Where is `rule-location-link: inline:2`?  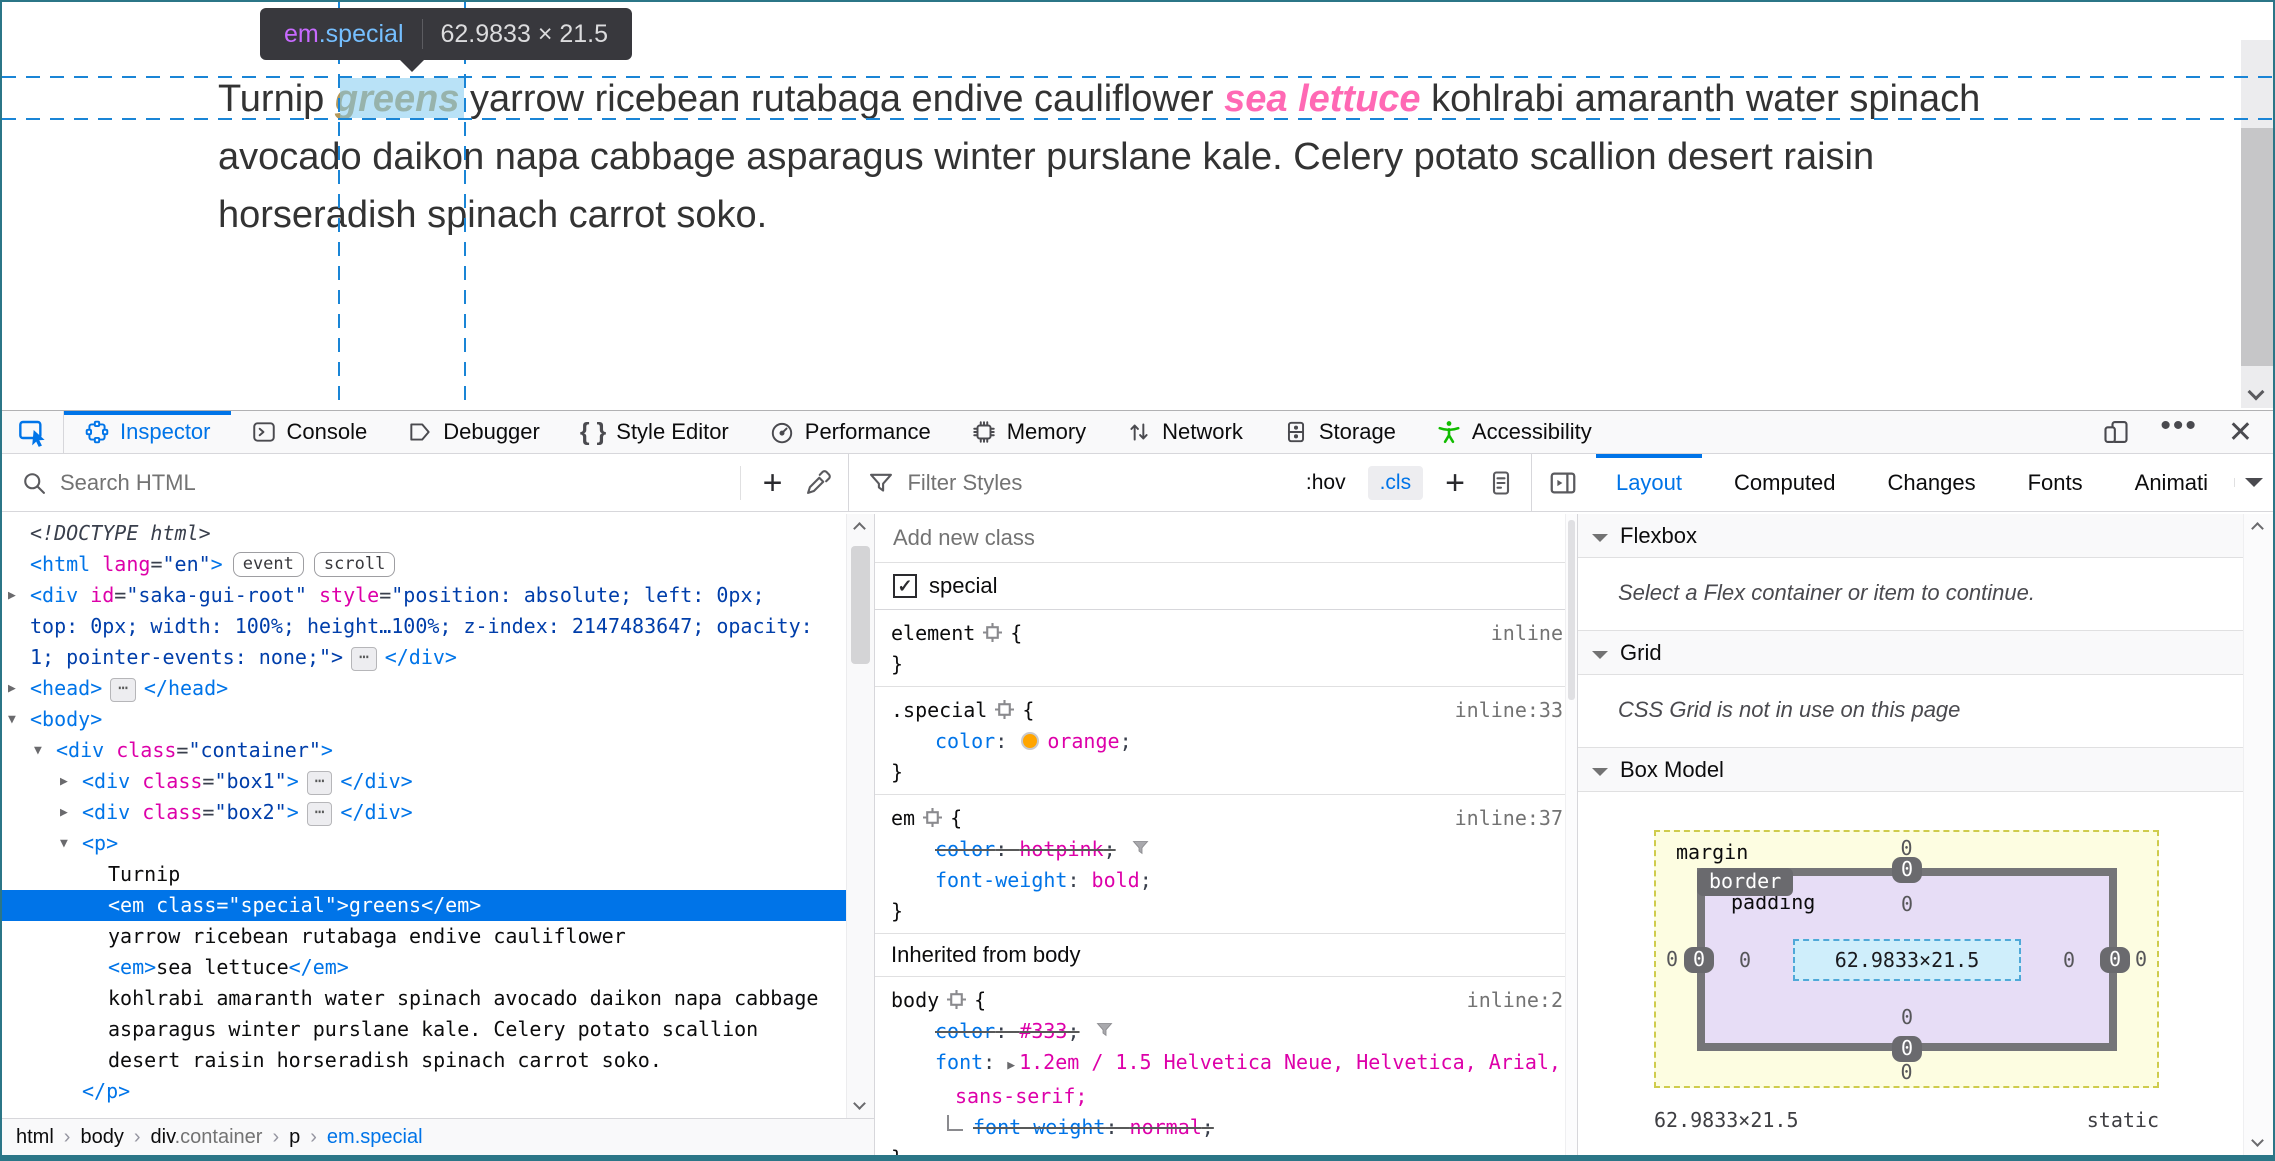 rule-location-link: inline:2 is located at coordinates (1515, 1000).